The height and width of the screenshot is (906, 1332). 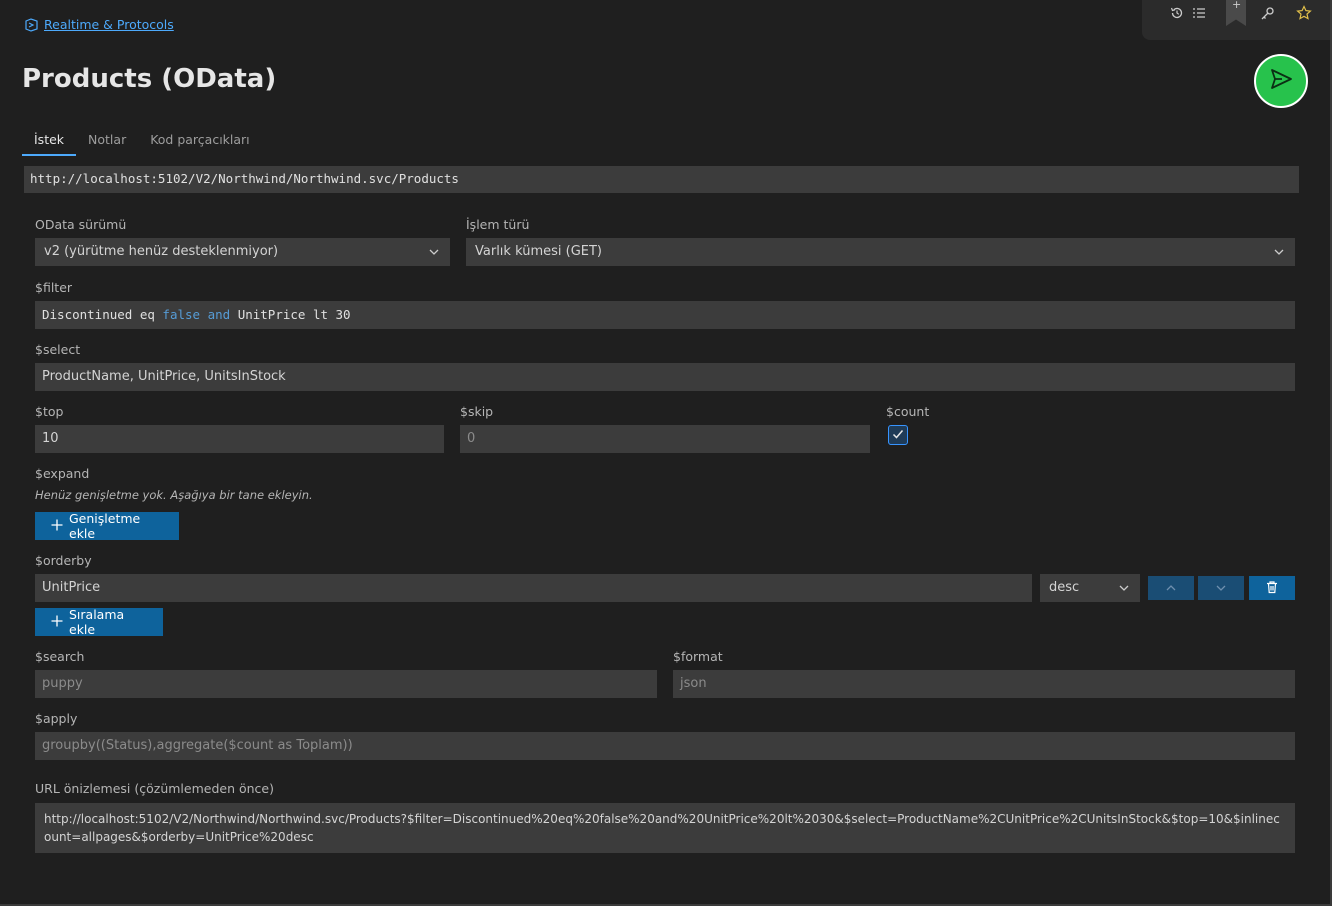 I want to click on breadcrumb: Realtime & Protocols, so click(x=99, y=24).